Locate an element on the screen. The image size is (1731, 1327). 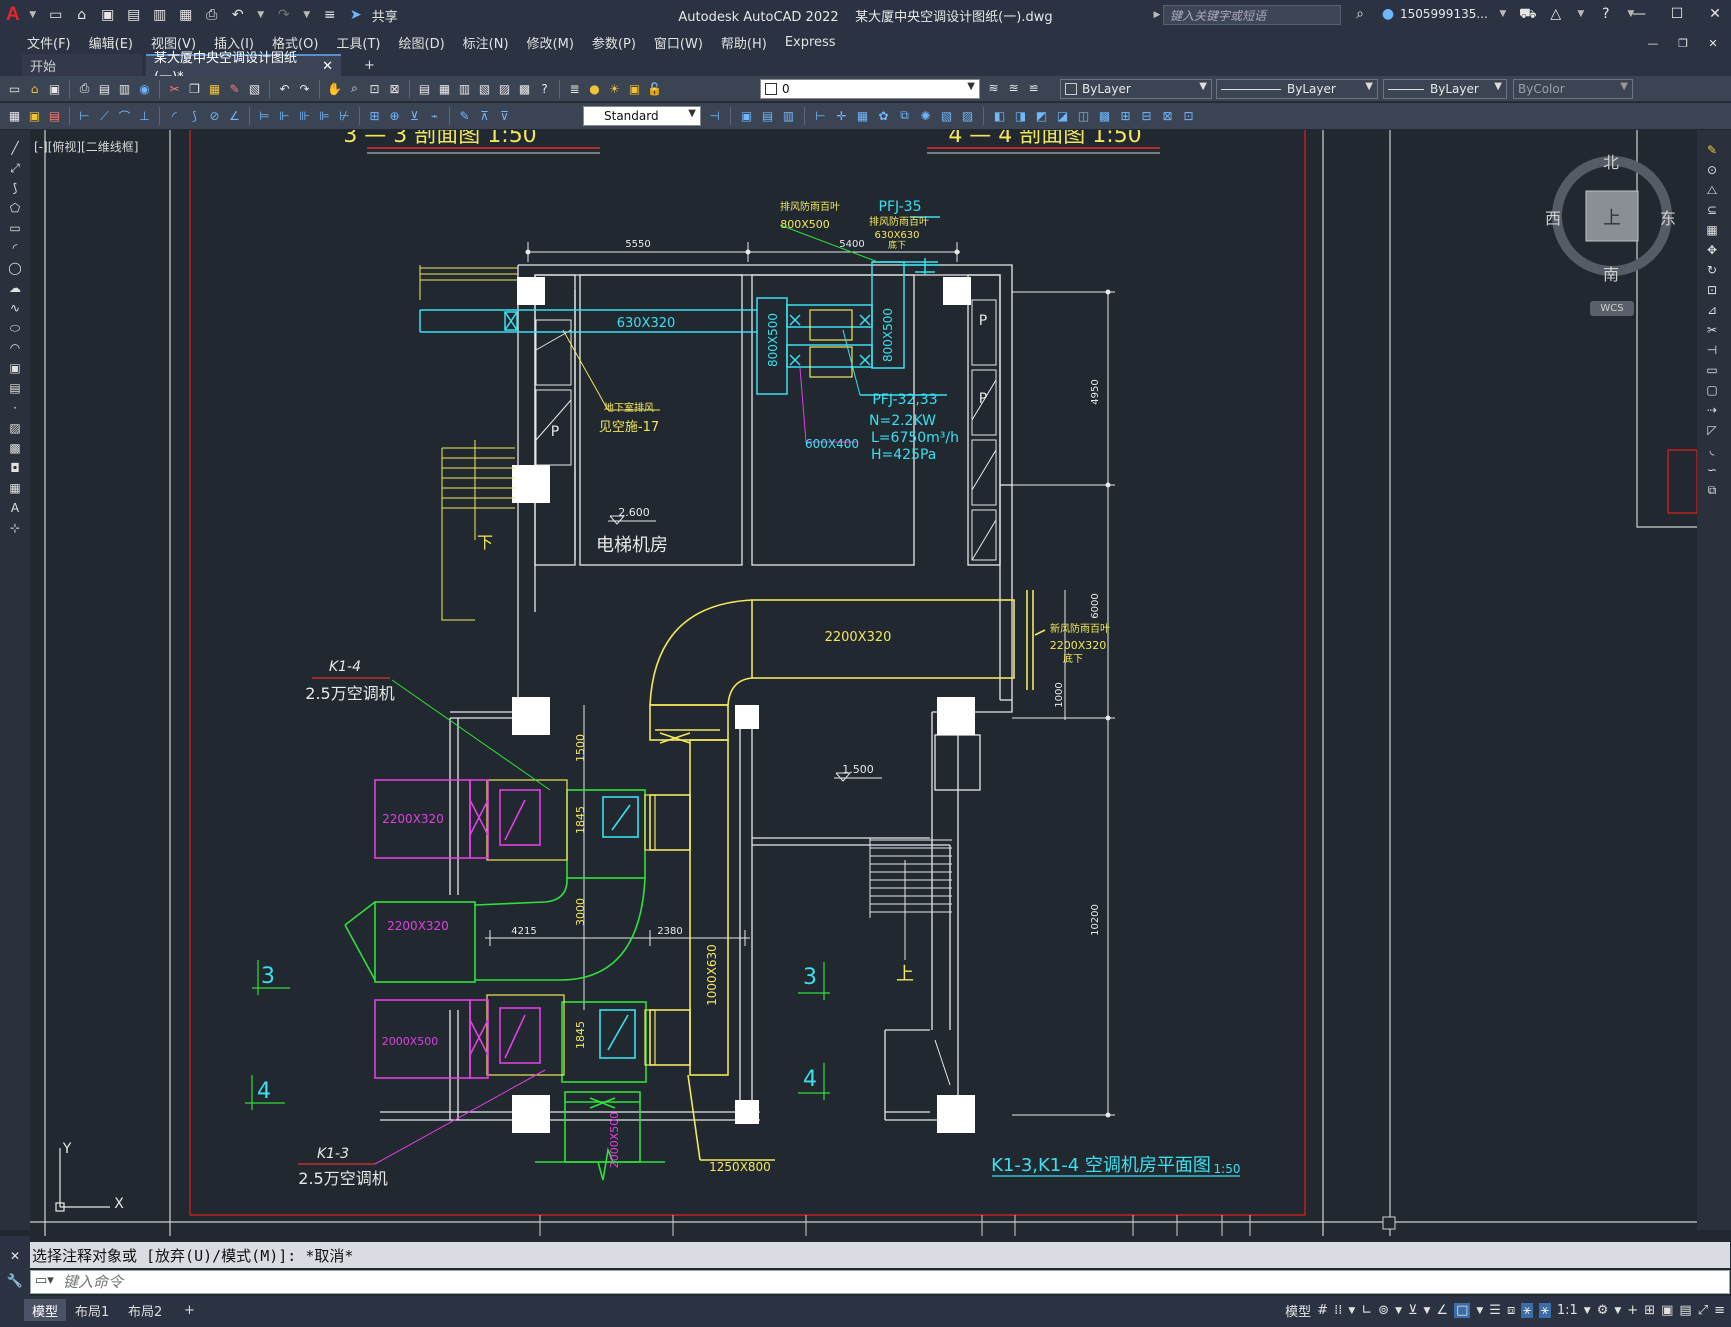
add-layout-button: + is located at coordinates (189, 1310).